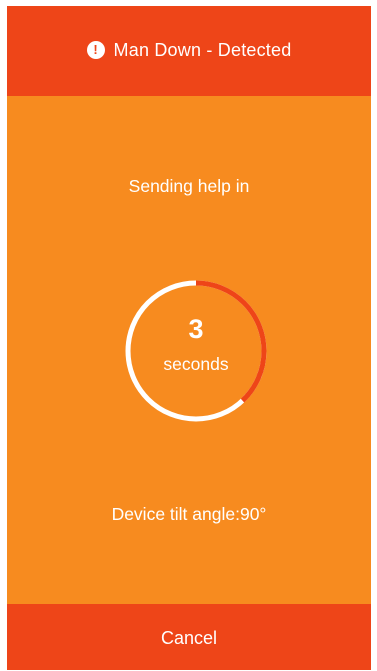  I want to click on header-title: Man Down - Detected, so click(202, 49).